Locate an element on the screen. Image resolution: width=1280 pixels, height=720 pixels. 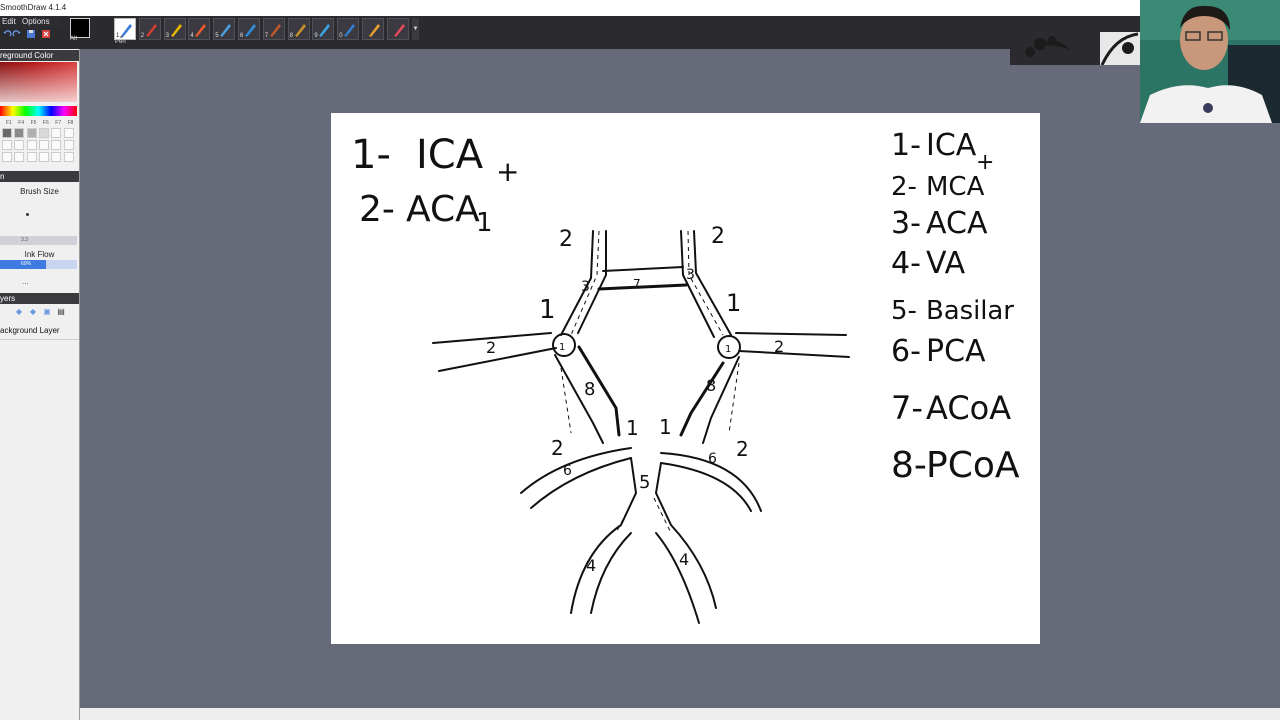
brush-preview is located at coordinates (27, 214).